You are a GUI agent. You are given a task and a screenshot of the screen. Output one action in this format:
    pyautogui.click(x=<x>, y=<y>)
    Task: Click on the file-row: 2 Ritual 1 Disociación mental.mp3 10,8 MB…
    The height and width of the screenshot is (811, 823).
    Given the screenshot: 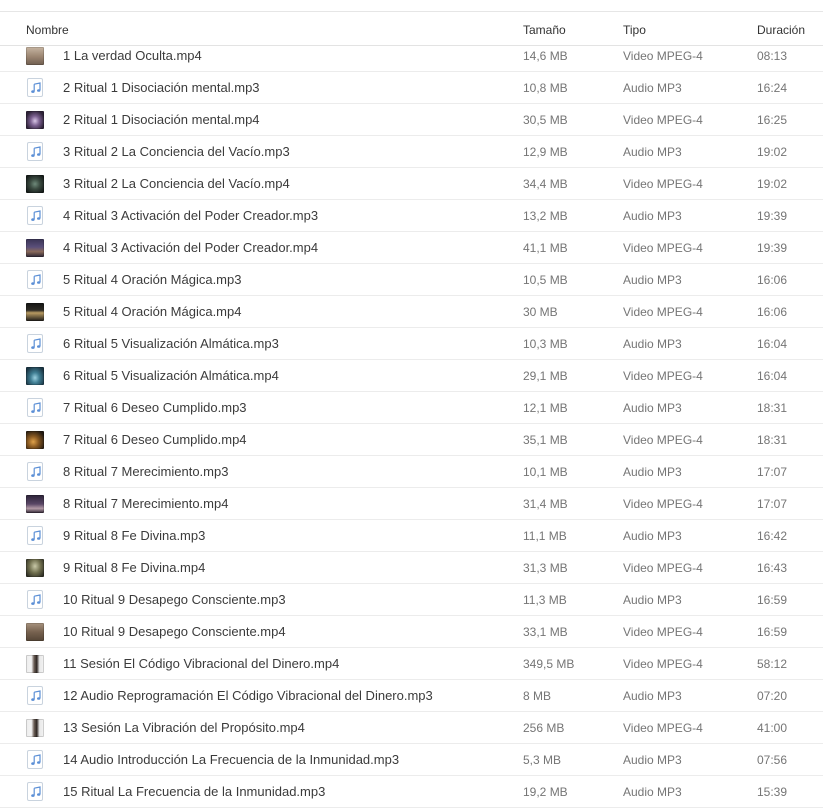 What is the action you would take?
    pyautogui.click(x=411, y=88)
    